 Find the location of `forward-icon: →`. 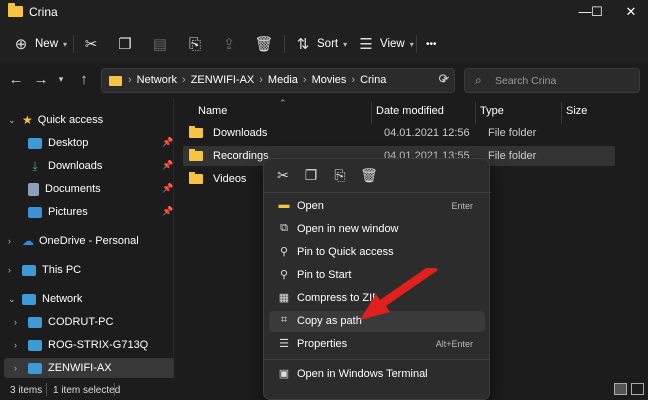

forward-icon: → is located at coordinates (41, 79).